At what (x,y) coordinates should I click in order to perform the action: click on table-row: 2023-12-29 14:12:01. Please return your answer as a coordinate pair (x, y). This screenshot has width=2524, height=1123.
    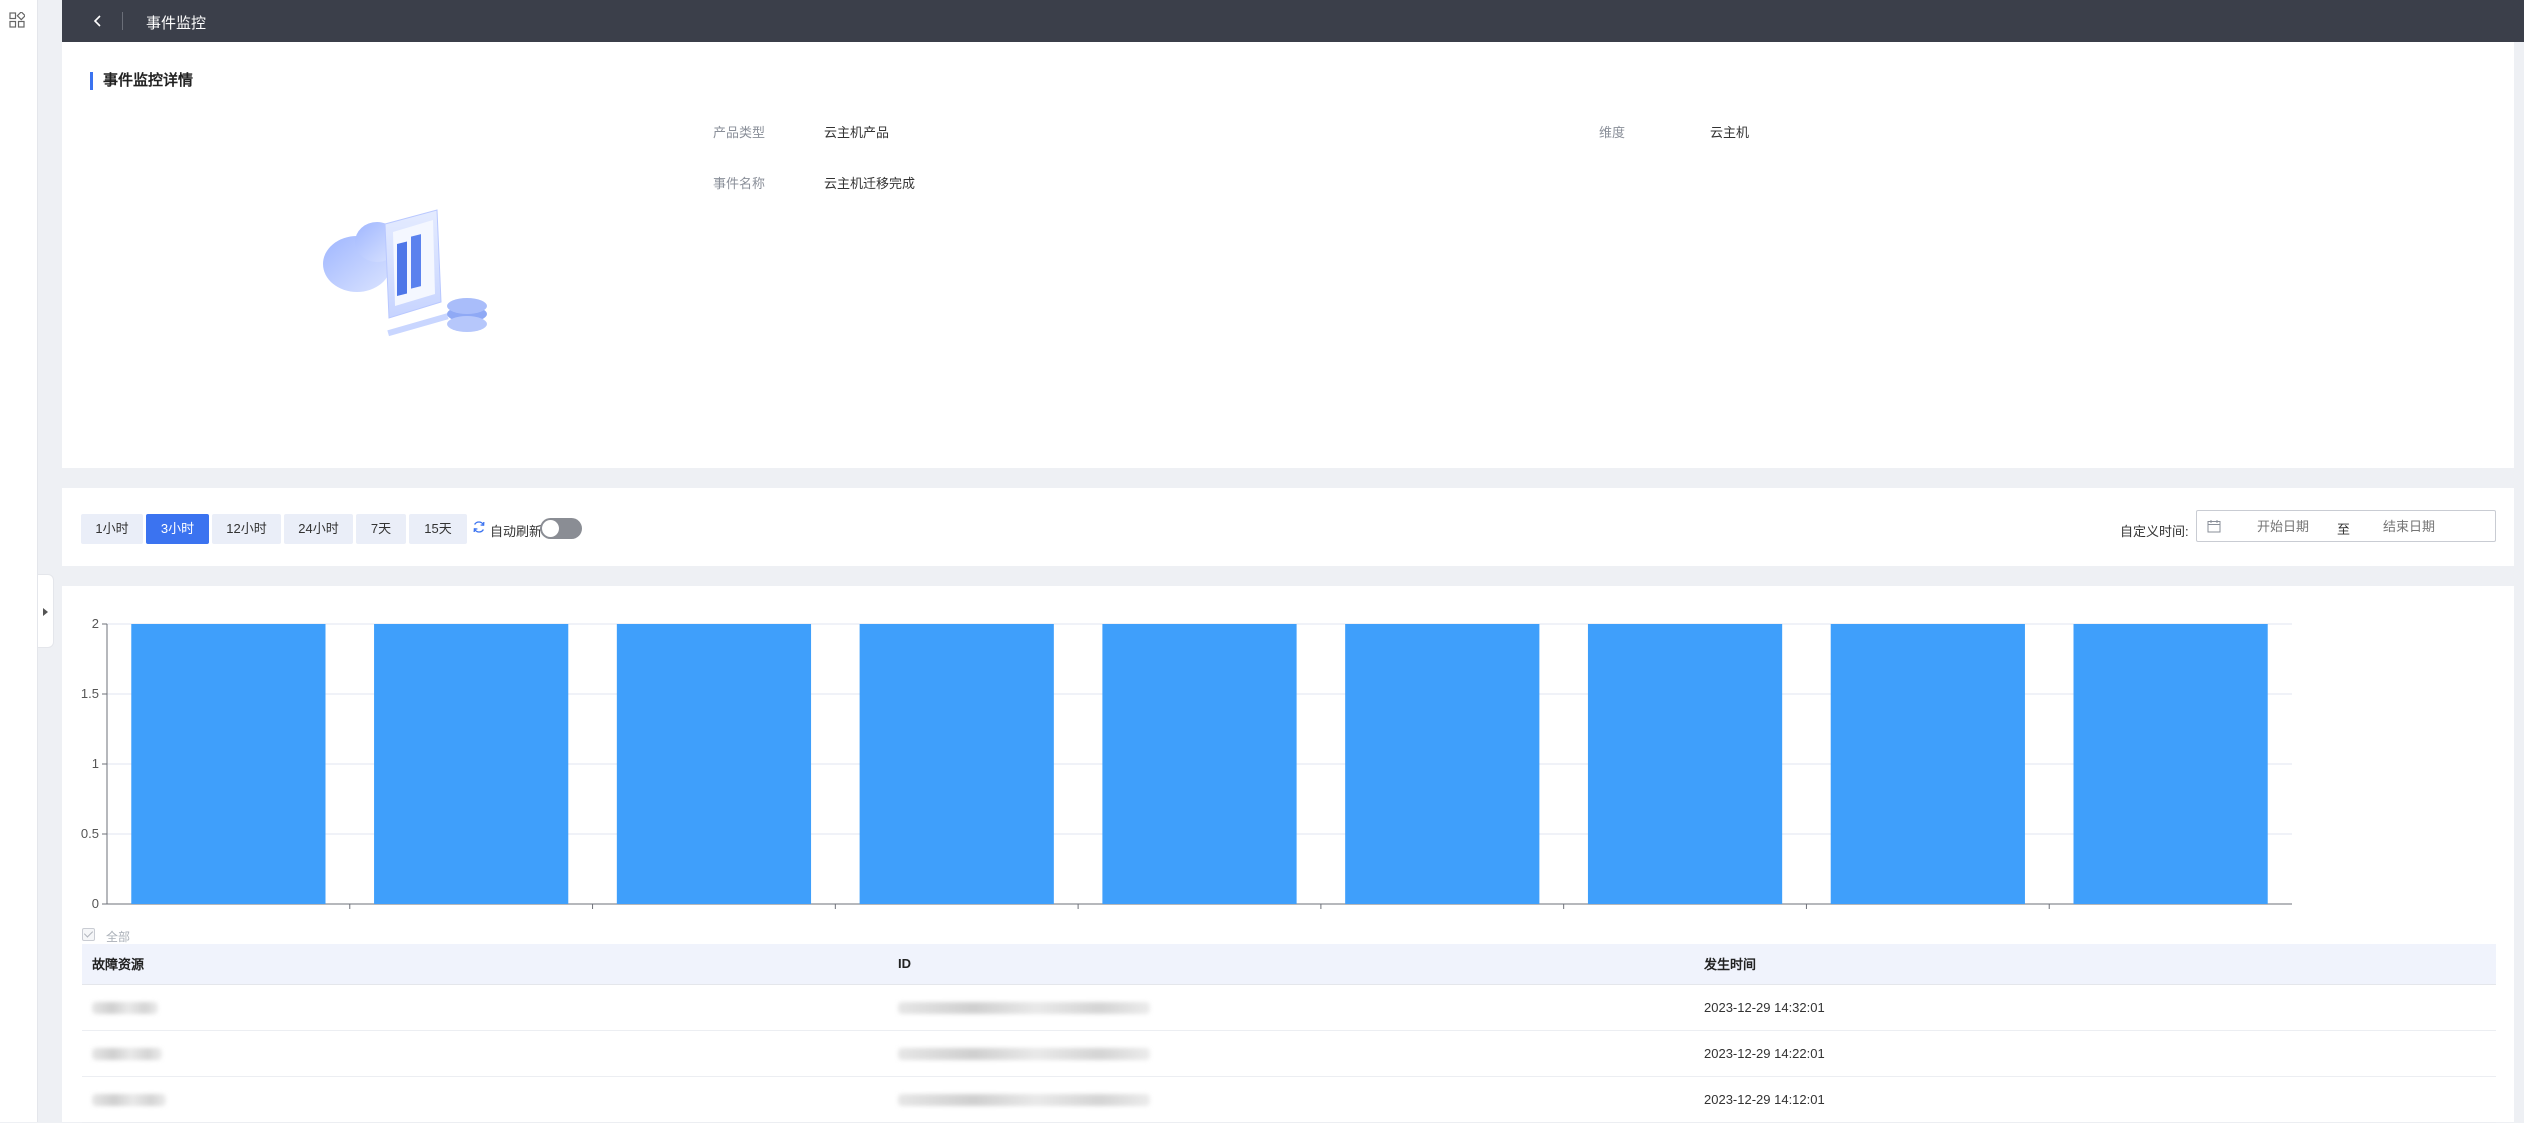
    Looking at the image, I should click on (1289, 1099).